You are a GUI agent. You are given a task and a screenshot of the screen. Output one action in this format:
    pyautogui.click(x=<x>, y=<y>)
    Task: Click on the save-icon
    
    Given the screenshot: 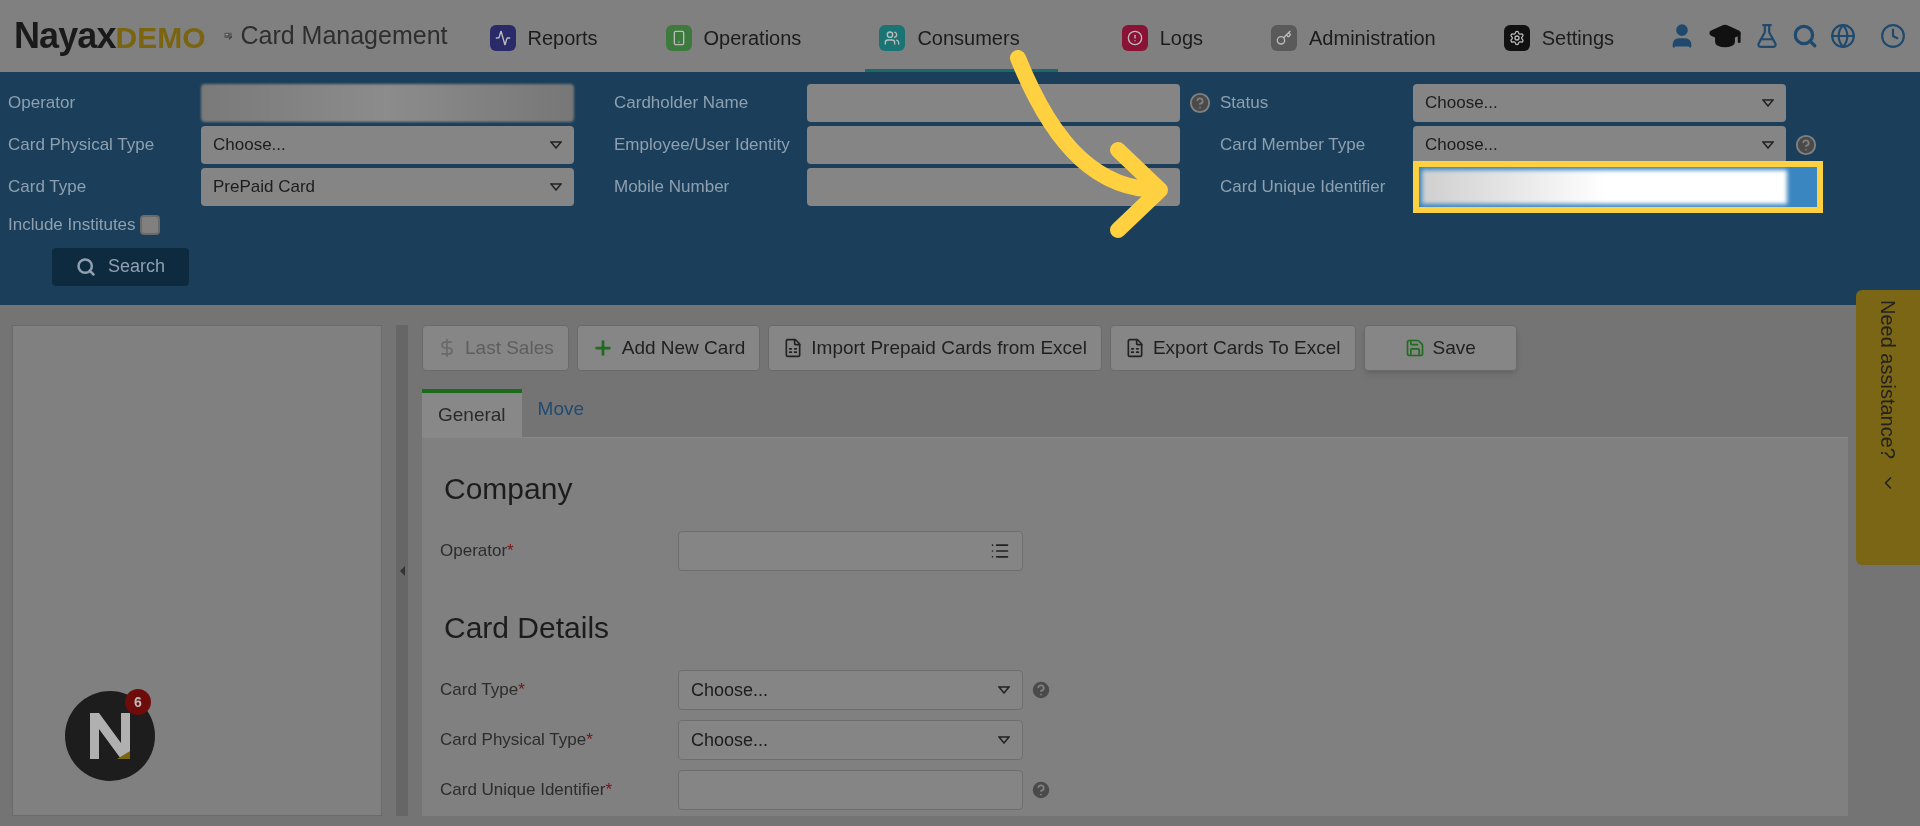 What is the action you would take?
    pyautogui.click(x=1414, y=348)
    